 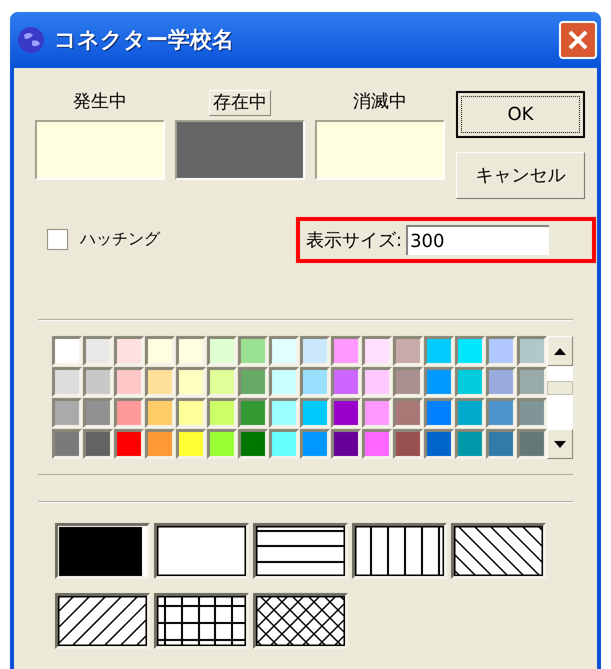 I want to click on globe-icon, so click(x=31, y=40).